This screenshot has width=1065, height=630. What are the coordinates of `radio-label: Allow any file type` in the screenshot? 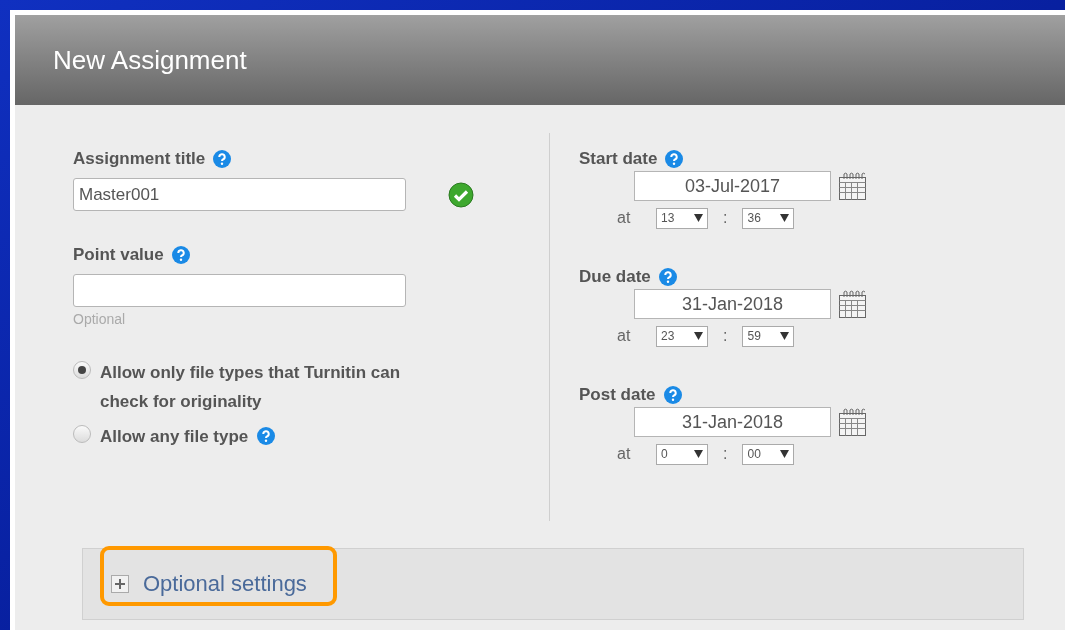 It's located at (174, 436).